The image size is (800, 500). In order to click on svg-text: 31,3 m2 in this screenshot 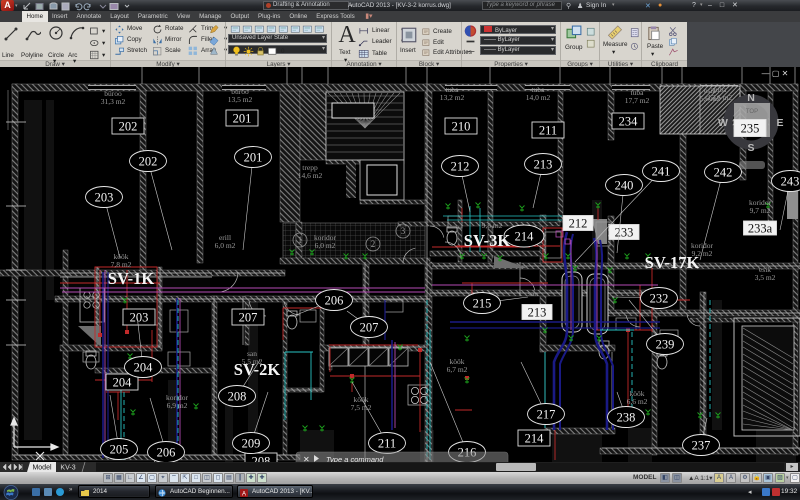, I will do `click(113, 101)`.